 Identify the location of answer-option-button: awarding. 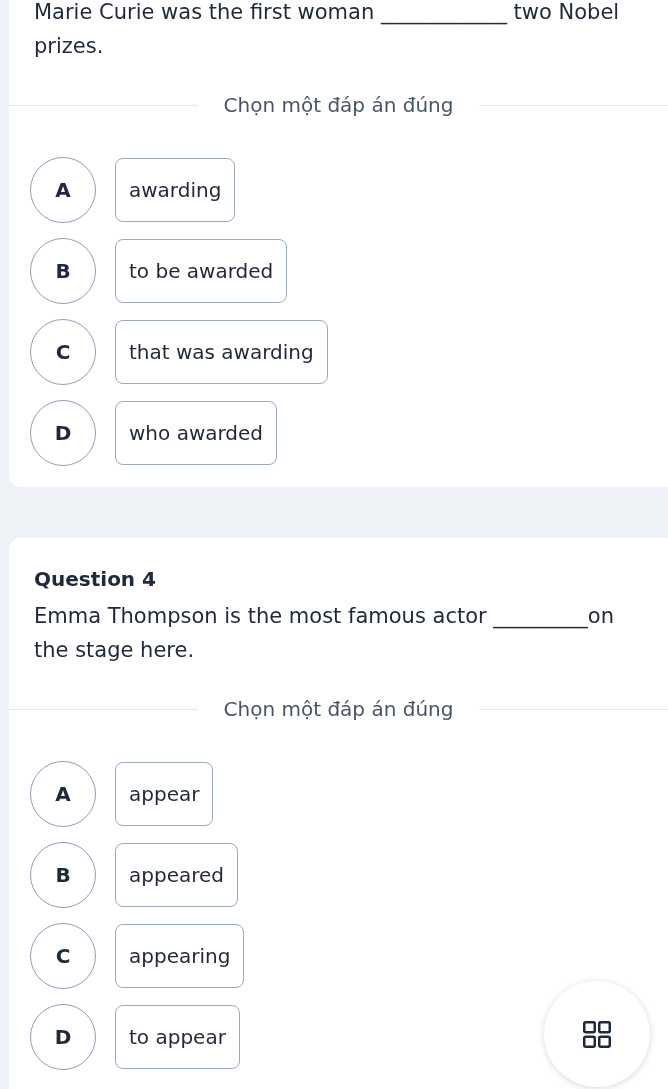
(175, 190).